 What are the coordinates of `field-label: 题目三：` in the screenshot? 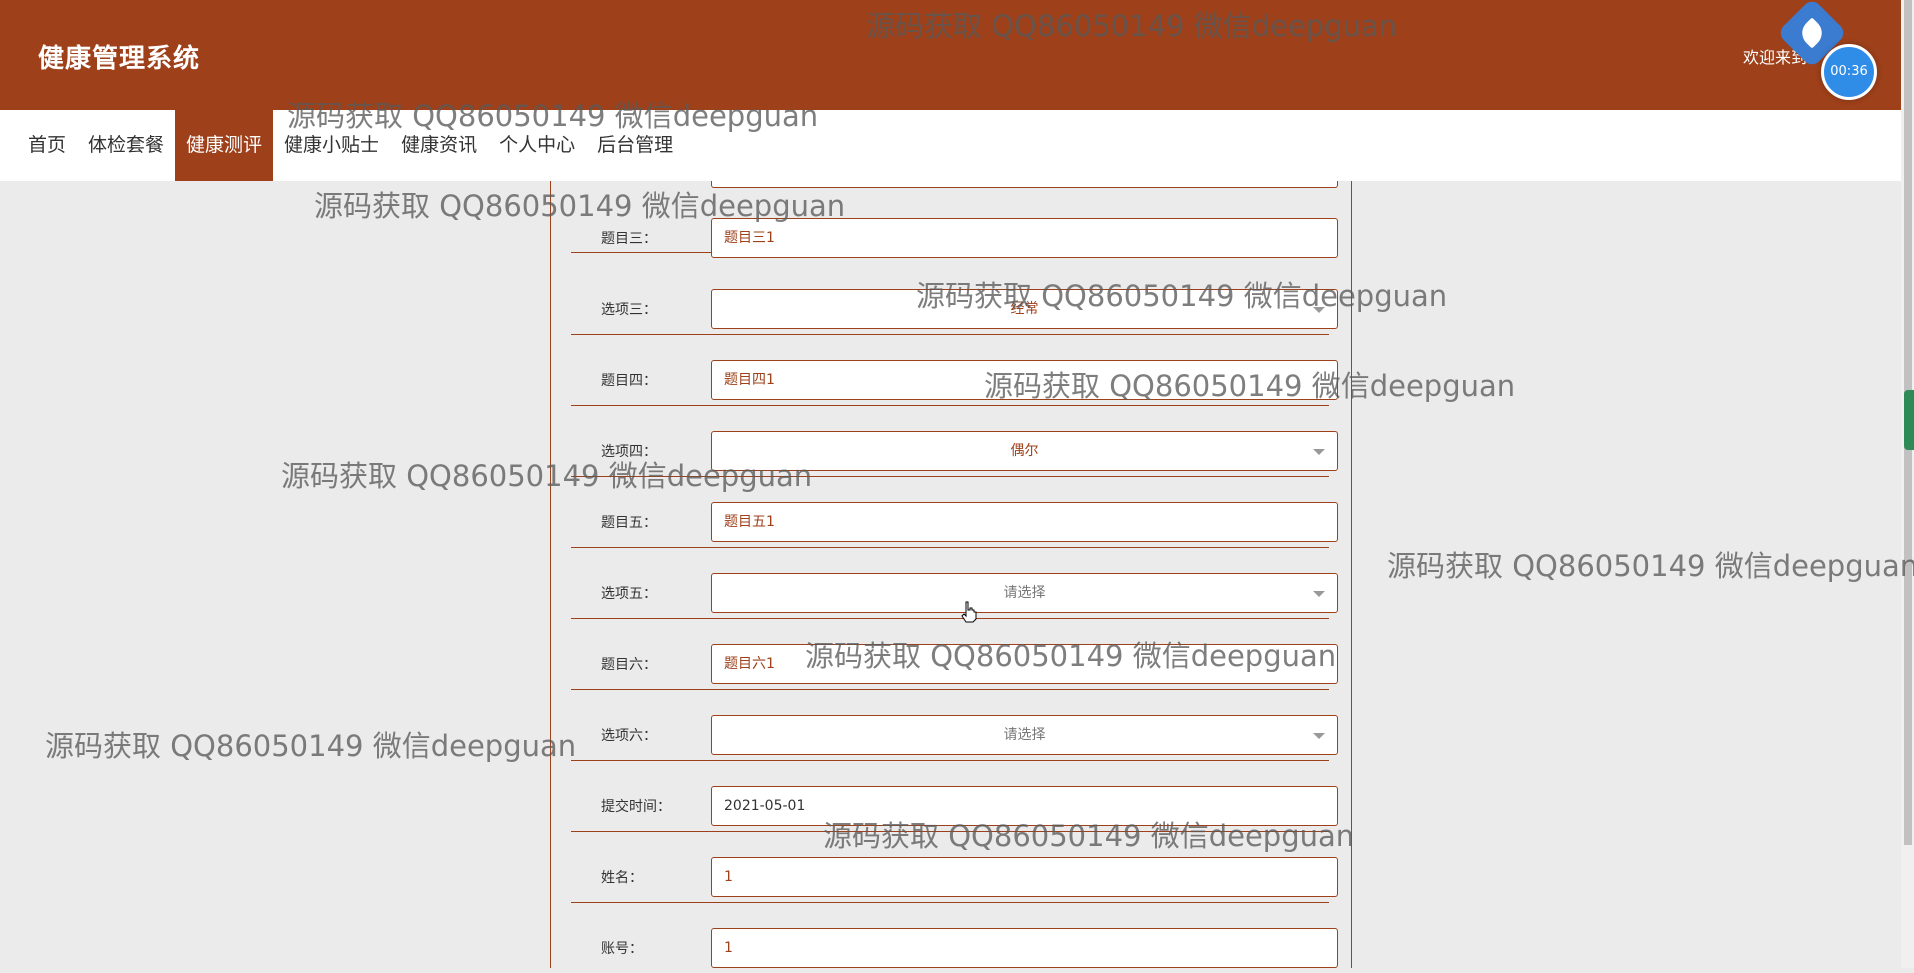 It's located at (629, 239).